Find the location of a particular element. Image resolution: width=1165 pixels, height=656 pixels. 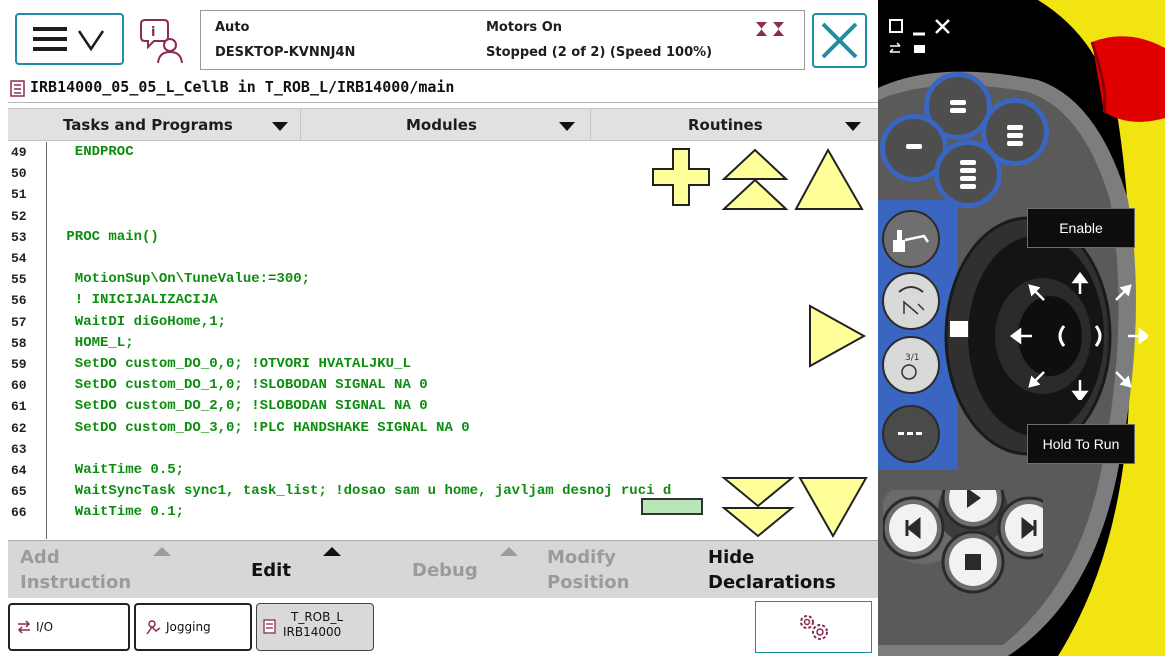

io-button: I/O is located at coordinates (69, 627).